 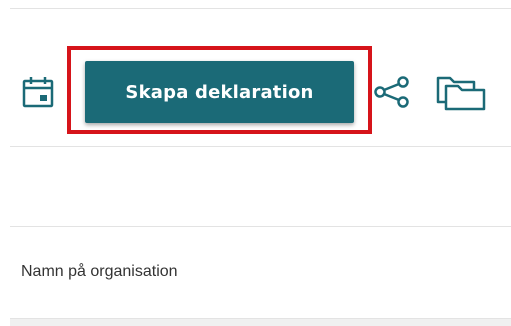 I want to click on table-row-band, so click(x=260, y=322).